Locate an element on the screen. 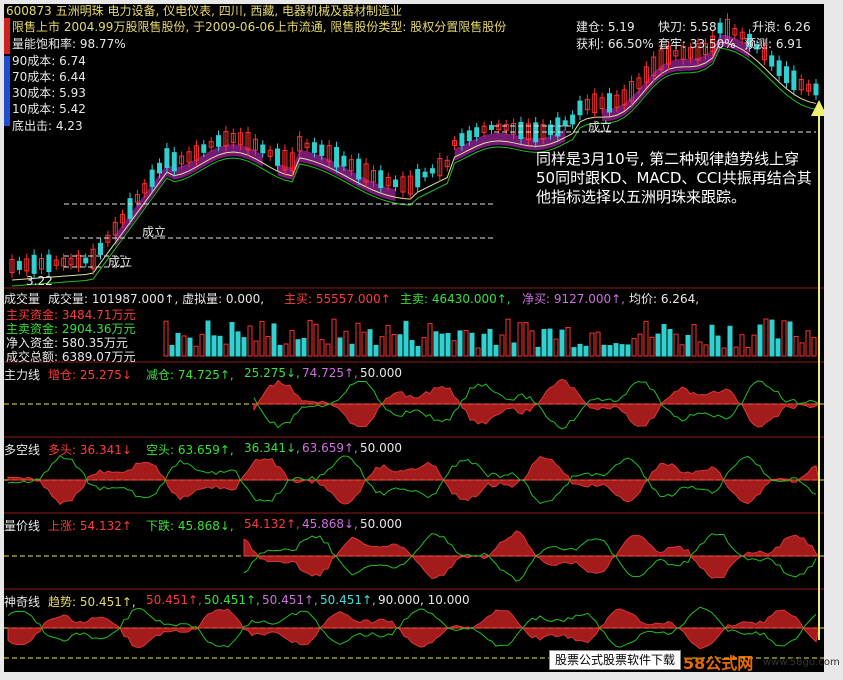  panel3-val-d: 45.868↓, is located at coordinates (330, 524).